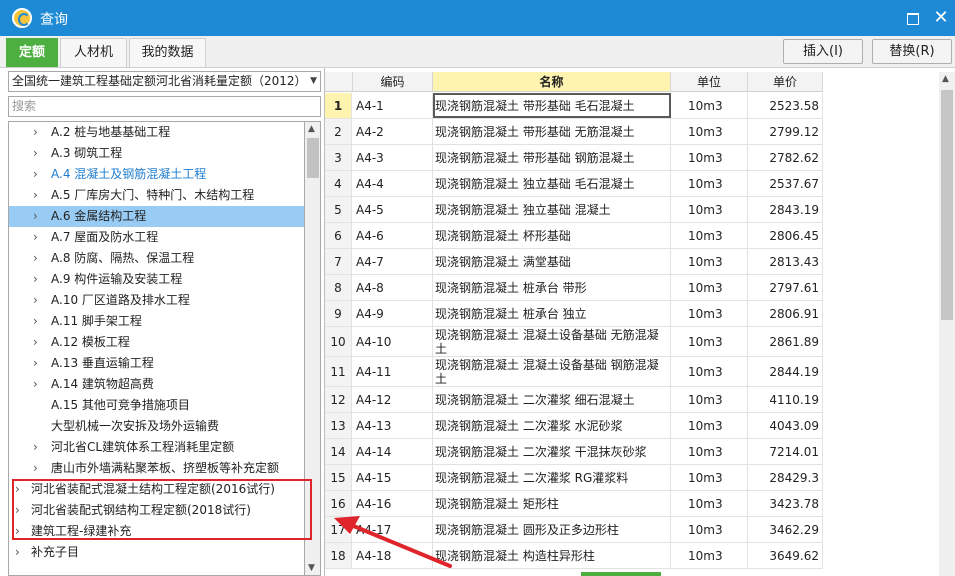 This screenshot has height=576, width=955. What do you see at coordinates (393, 183) in the screenshot?
I see `row-code: A4-4` at bounding box center [393, 183].